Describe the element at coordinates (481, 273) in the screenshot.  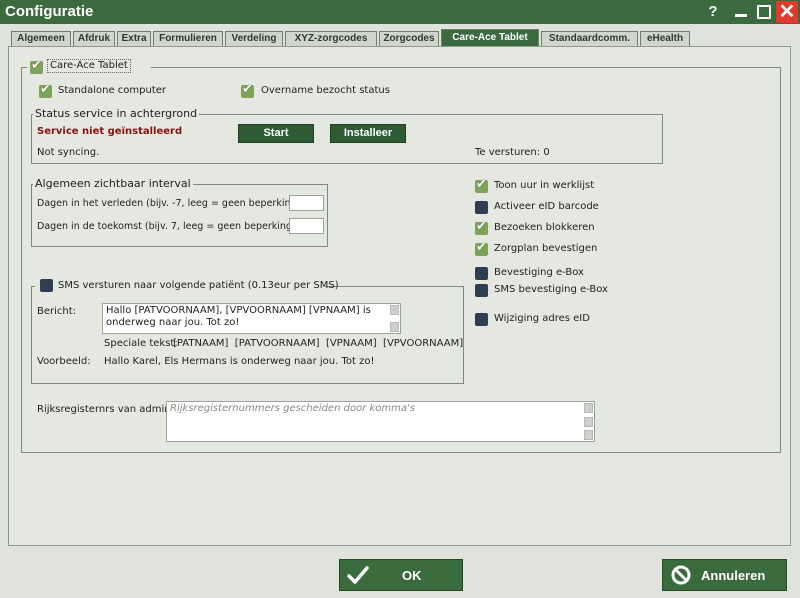
I see `bevestiging-ebox-checkbox` at that location.